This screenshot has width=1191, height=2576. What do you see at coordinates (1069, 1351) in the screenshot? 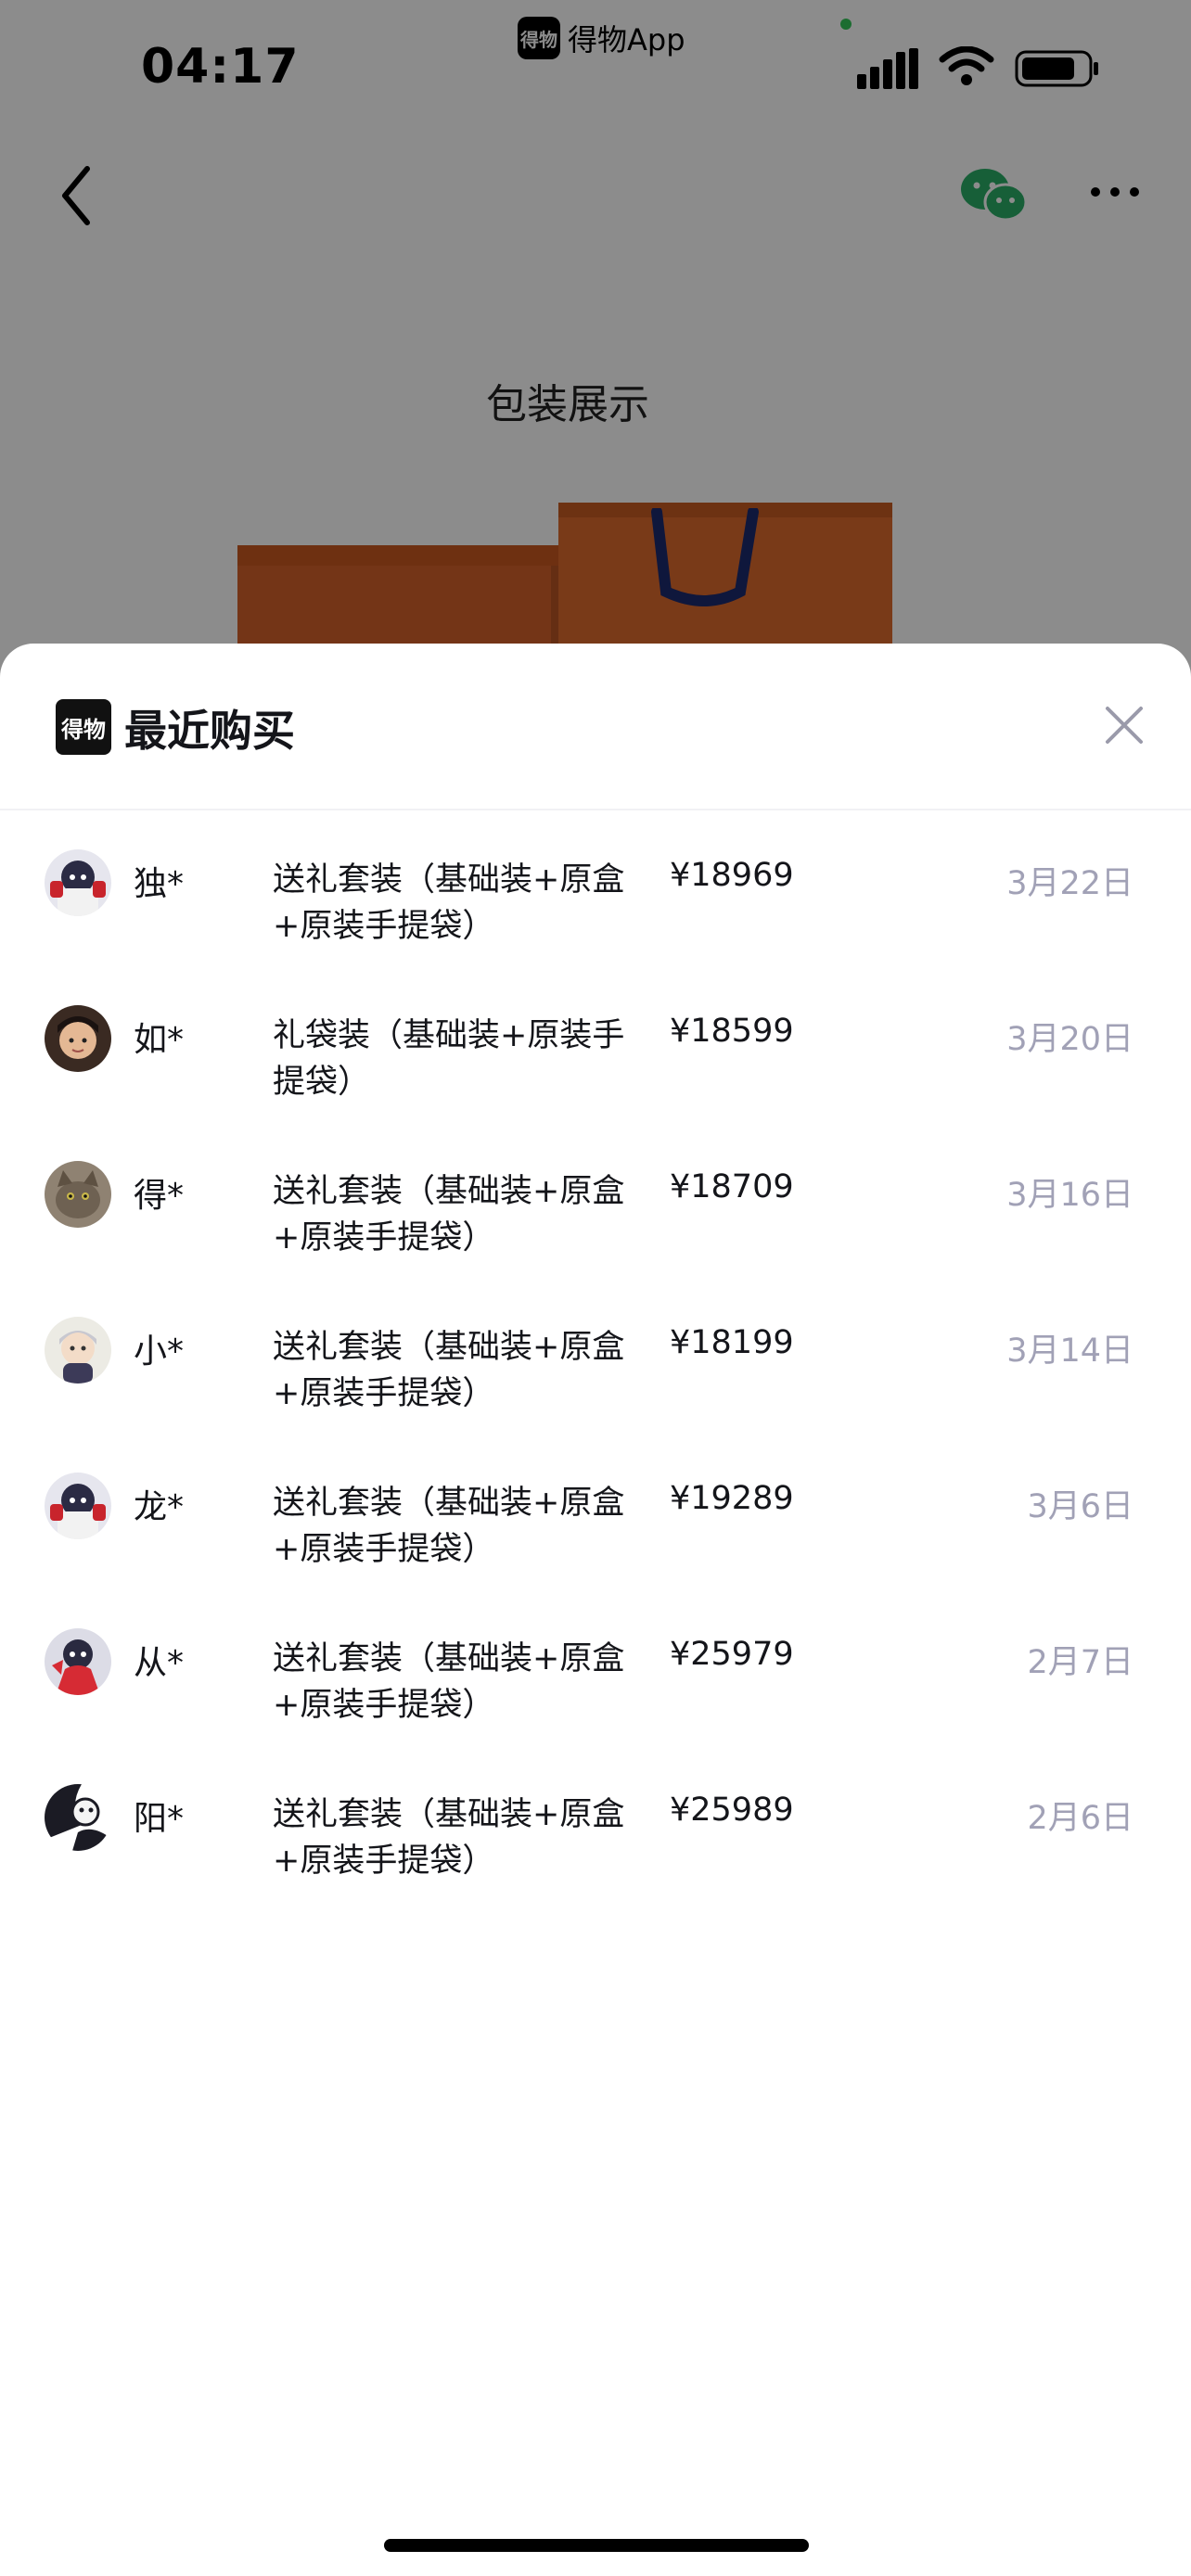
I see `purchase-date: 3月14日` at bounding box center [1069, 1351].